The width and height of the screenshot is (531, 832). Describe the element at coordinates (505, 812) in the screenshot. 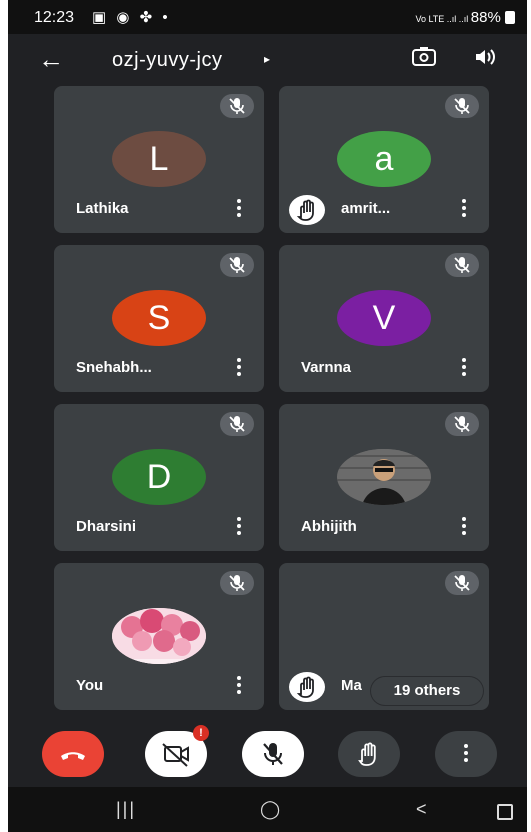

I see `keyboard-toggle-icon` at that location.